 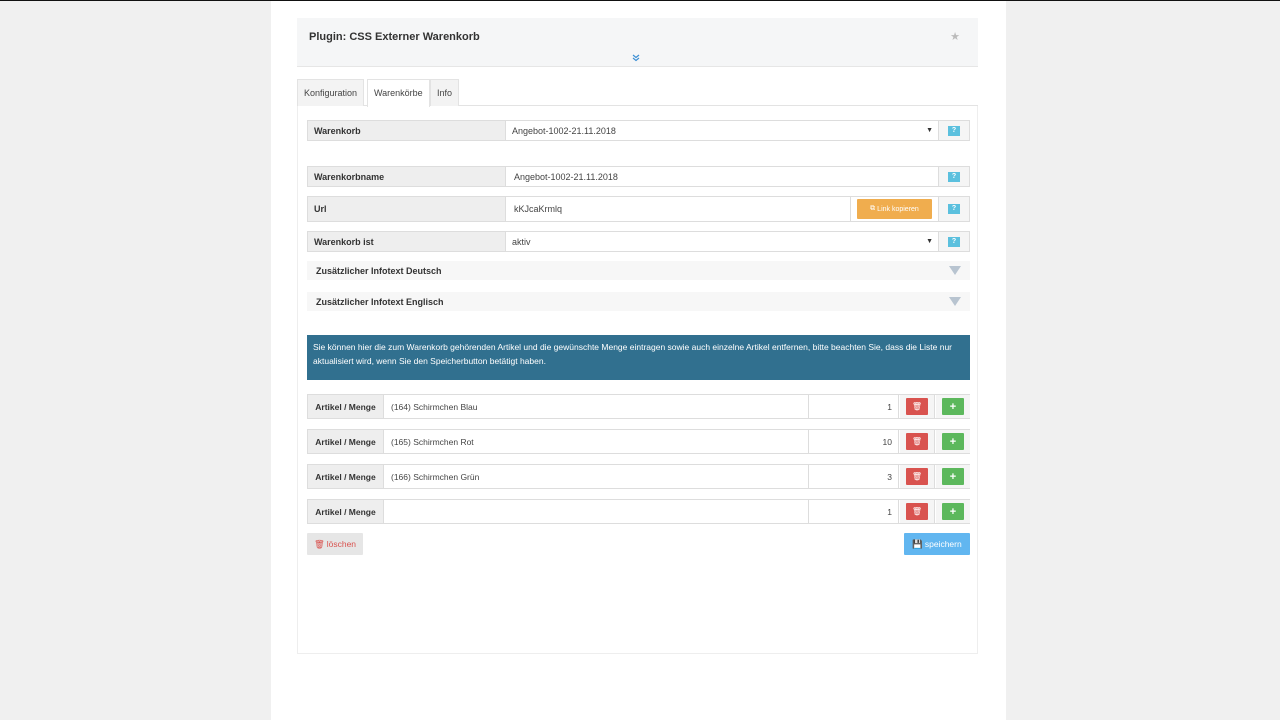 I want to click on article-row: Artikel / Menge 1 🗑 +, so click(x=638, y=511).